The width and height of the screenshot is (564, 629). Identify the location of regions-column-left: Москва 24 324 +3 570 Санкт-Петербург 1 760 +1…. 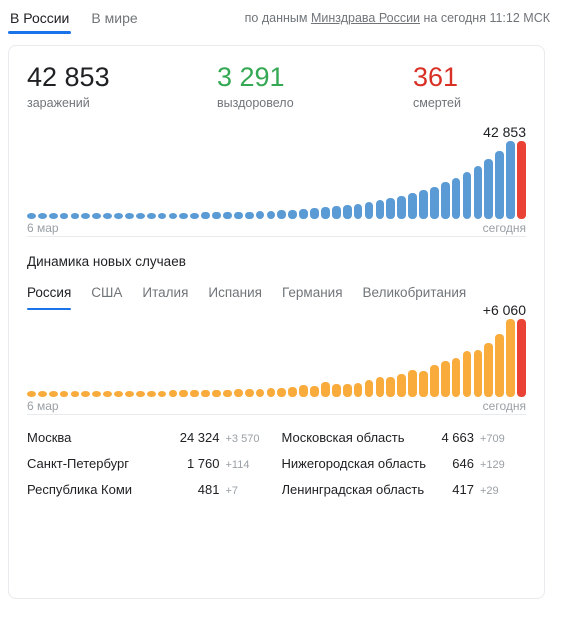
(149, 464).